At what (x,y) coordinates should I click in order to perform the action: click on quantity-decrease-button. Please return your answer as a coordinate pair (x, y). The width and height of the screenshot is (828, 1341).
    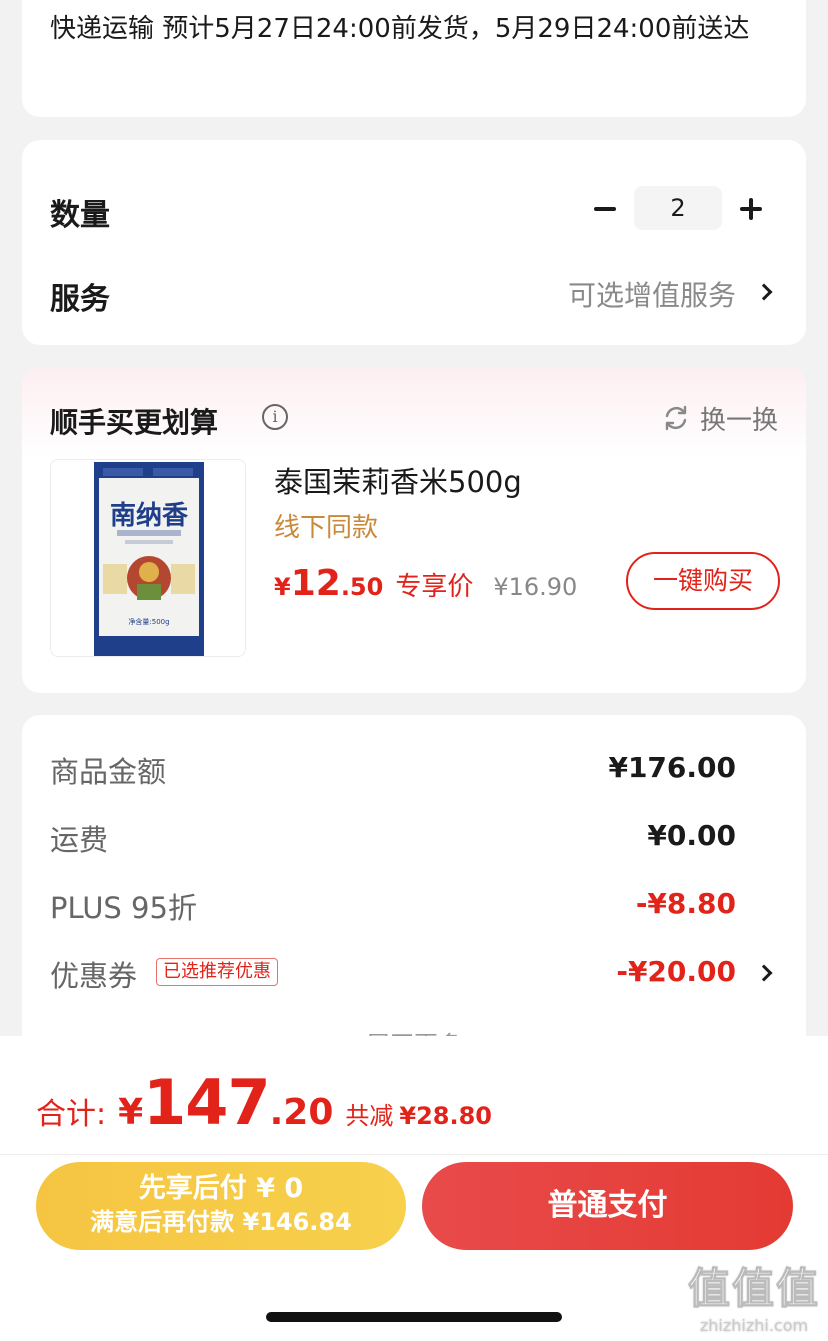
    Looking at the image, I should click on (605, 208).